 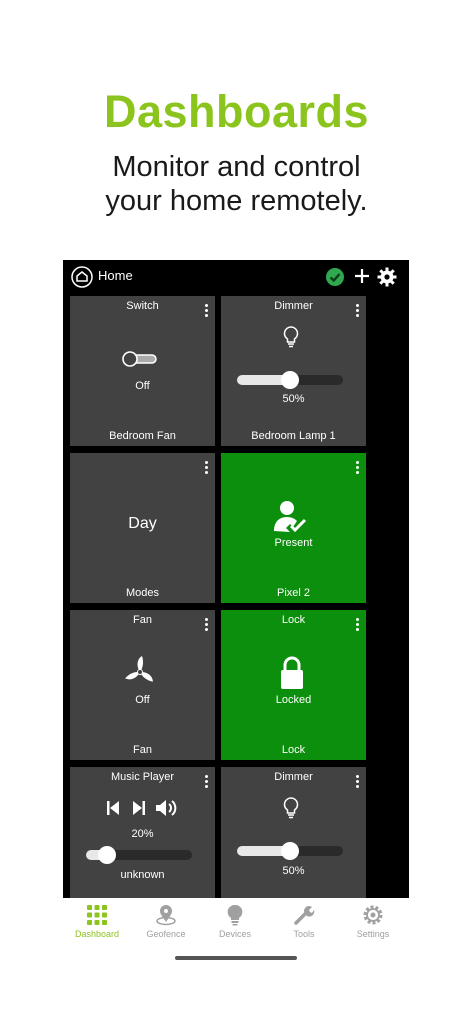 I want to click on nav-devices: Devices, so click(x=235, y=921).